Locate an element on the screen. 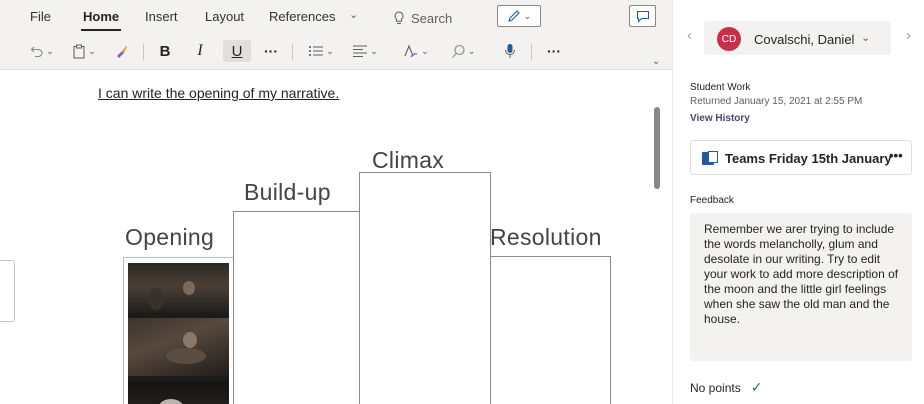 Image resolution: width=924 pixels, height=404 pixels. clipboard-icon is located at coordinates (79, 51).